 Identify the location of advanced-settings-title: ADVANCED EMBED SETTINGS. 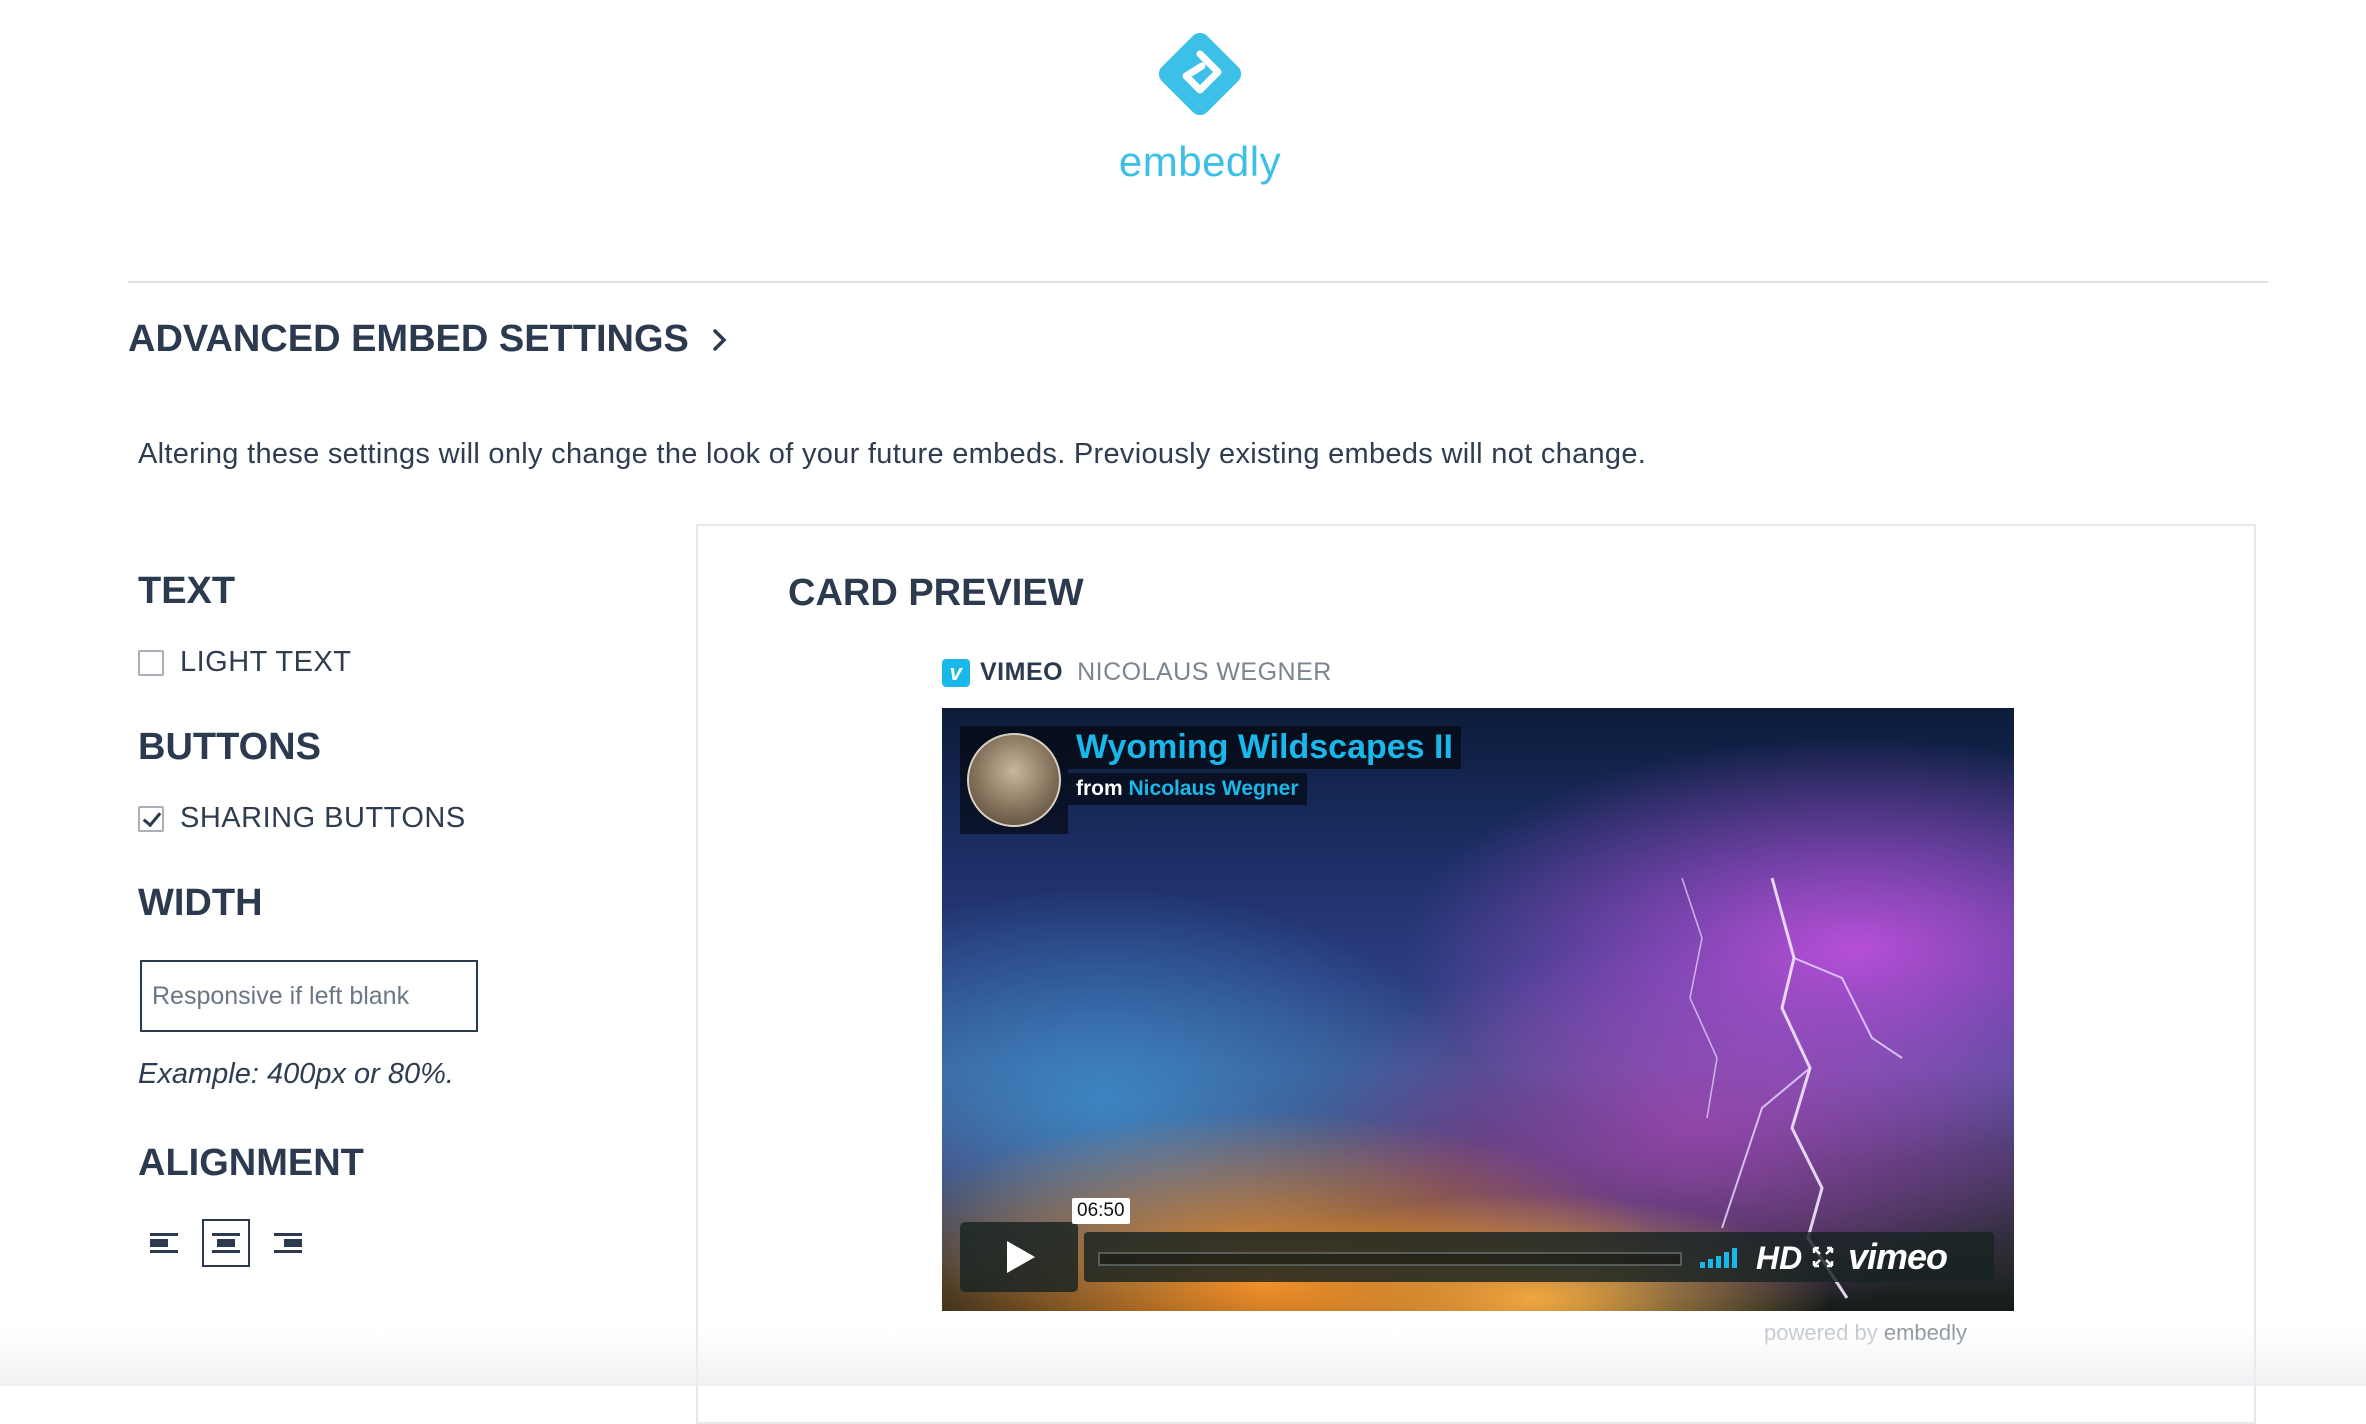
(408, 339).